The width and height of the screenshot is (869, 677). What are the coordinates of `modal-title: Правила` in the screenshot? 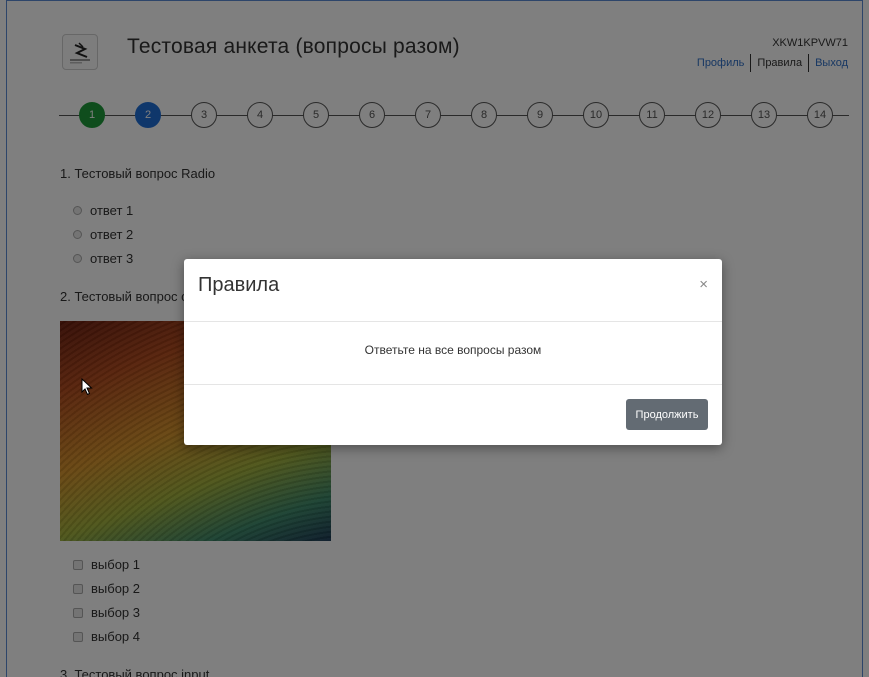 It's located at (239, 285).